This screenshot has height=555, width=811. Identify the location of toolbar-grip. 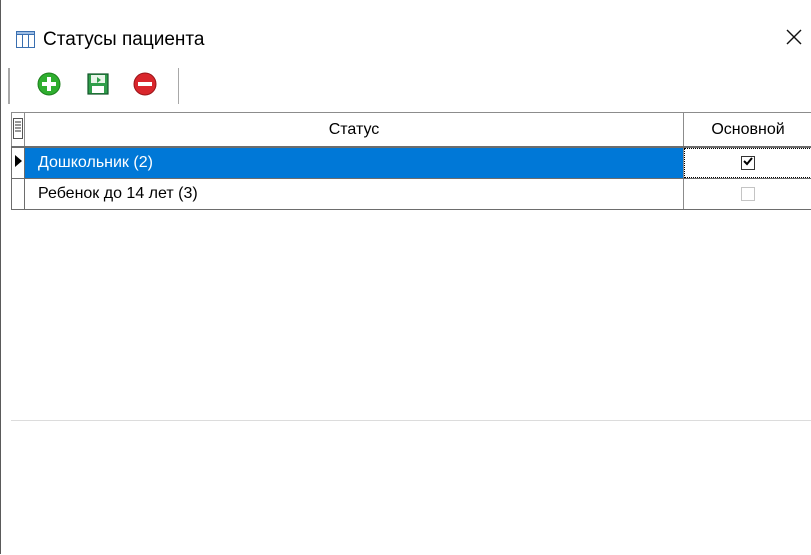
(9, 86).